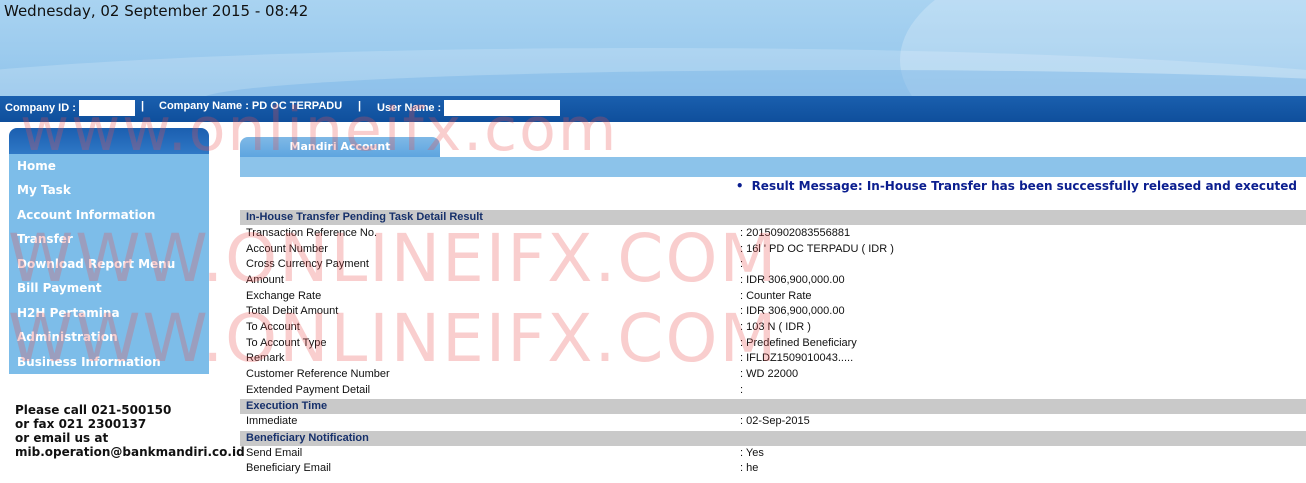 This screenshot has height=483, width=1306. What do you see at coordinates (284, 296) in the screenshot?
I see `detail-label: Exchange Rate` at bounding box center [284, 296].